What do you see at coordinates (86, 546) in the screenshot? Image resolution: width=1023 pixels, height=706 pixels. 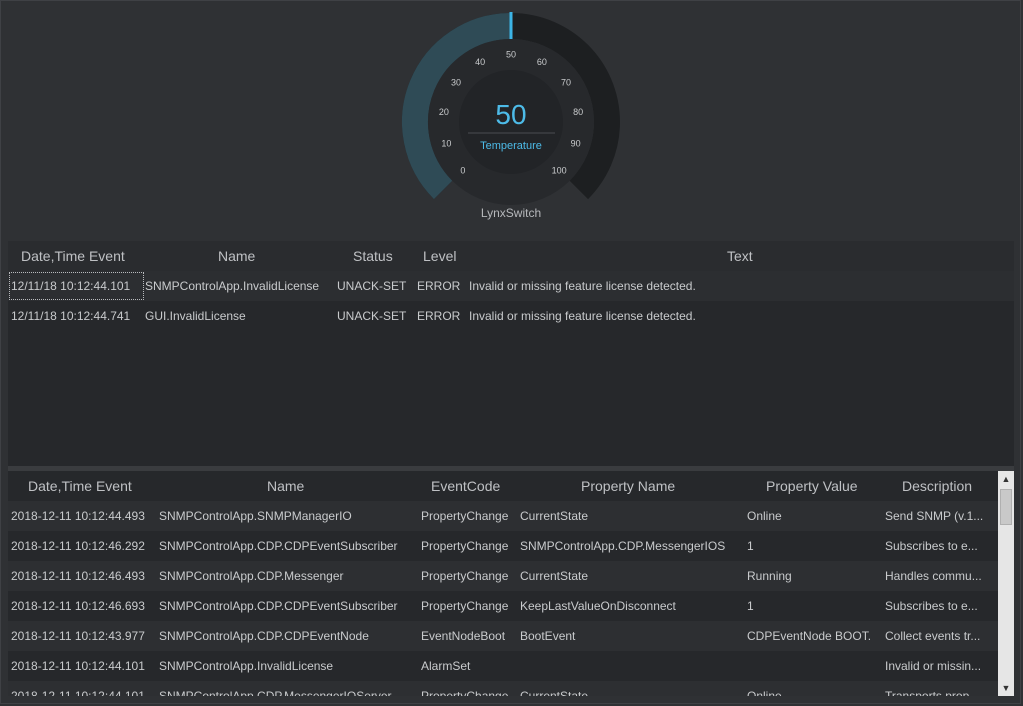 I see `event-cell-time: 2018-12-11 10:12:46.292` at bounding box center [86, 546].